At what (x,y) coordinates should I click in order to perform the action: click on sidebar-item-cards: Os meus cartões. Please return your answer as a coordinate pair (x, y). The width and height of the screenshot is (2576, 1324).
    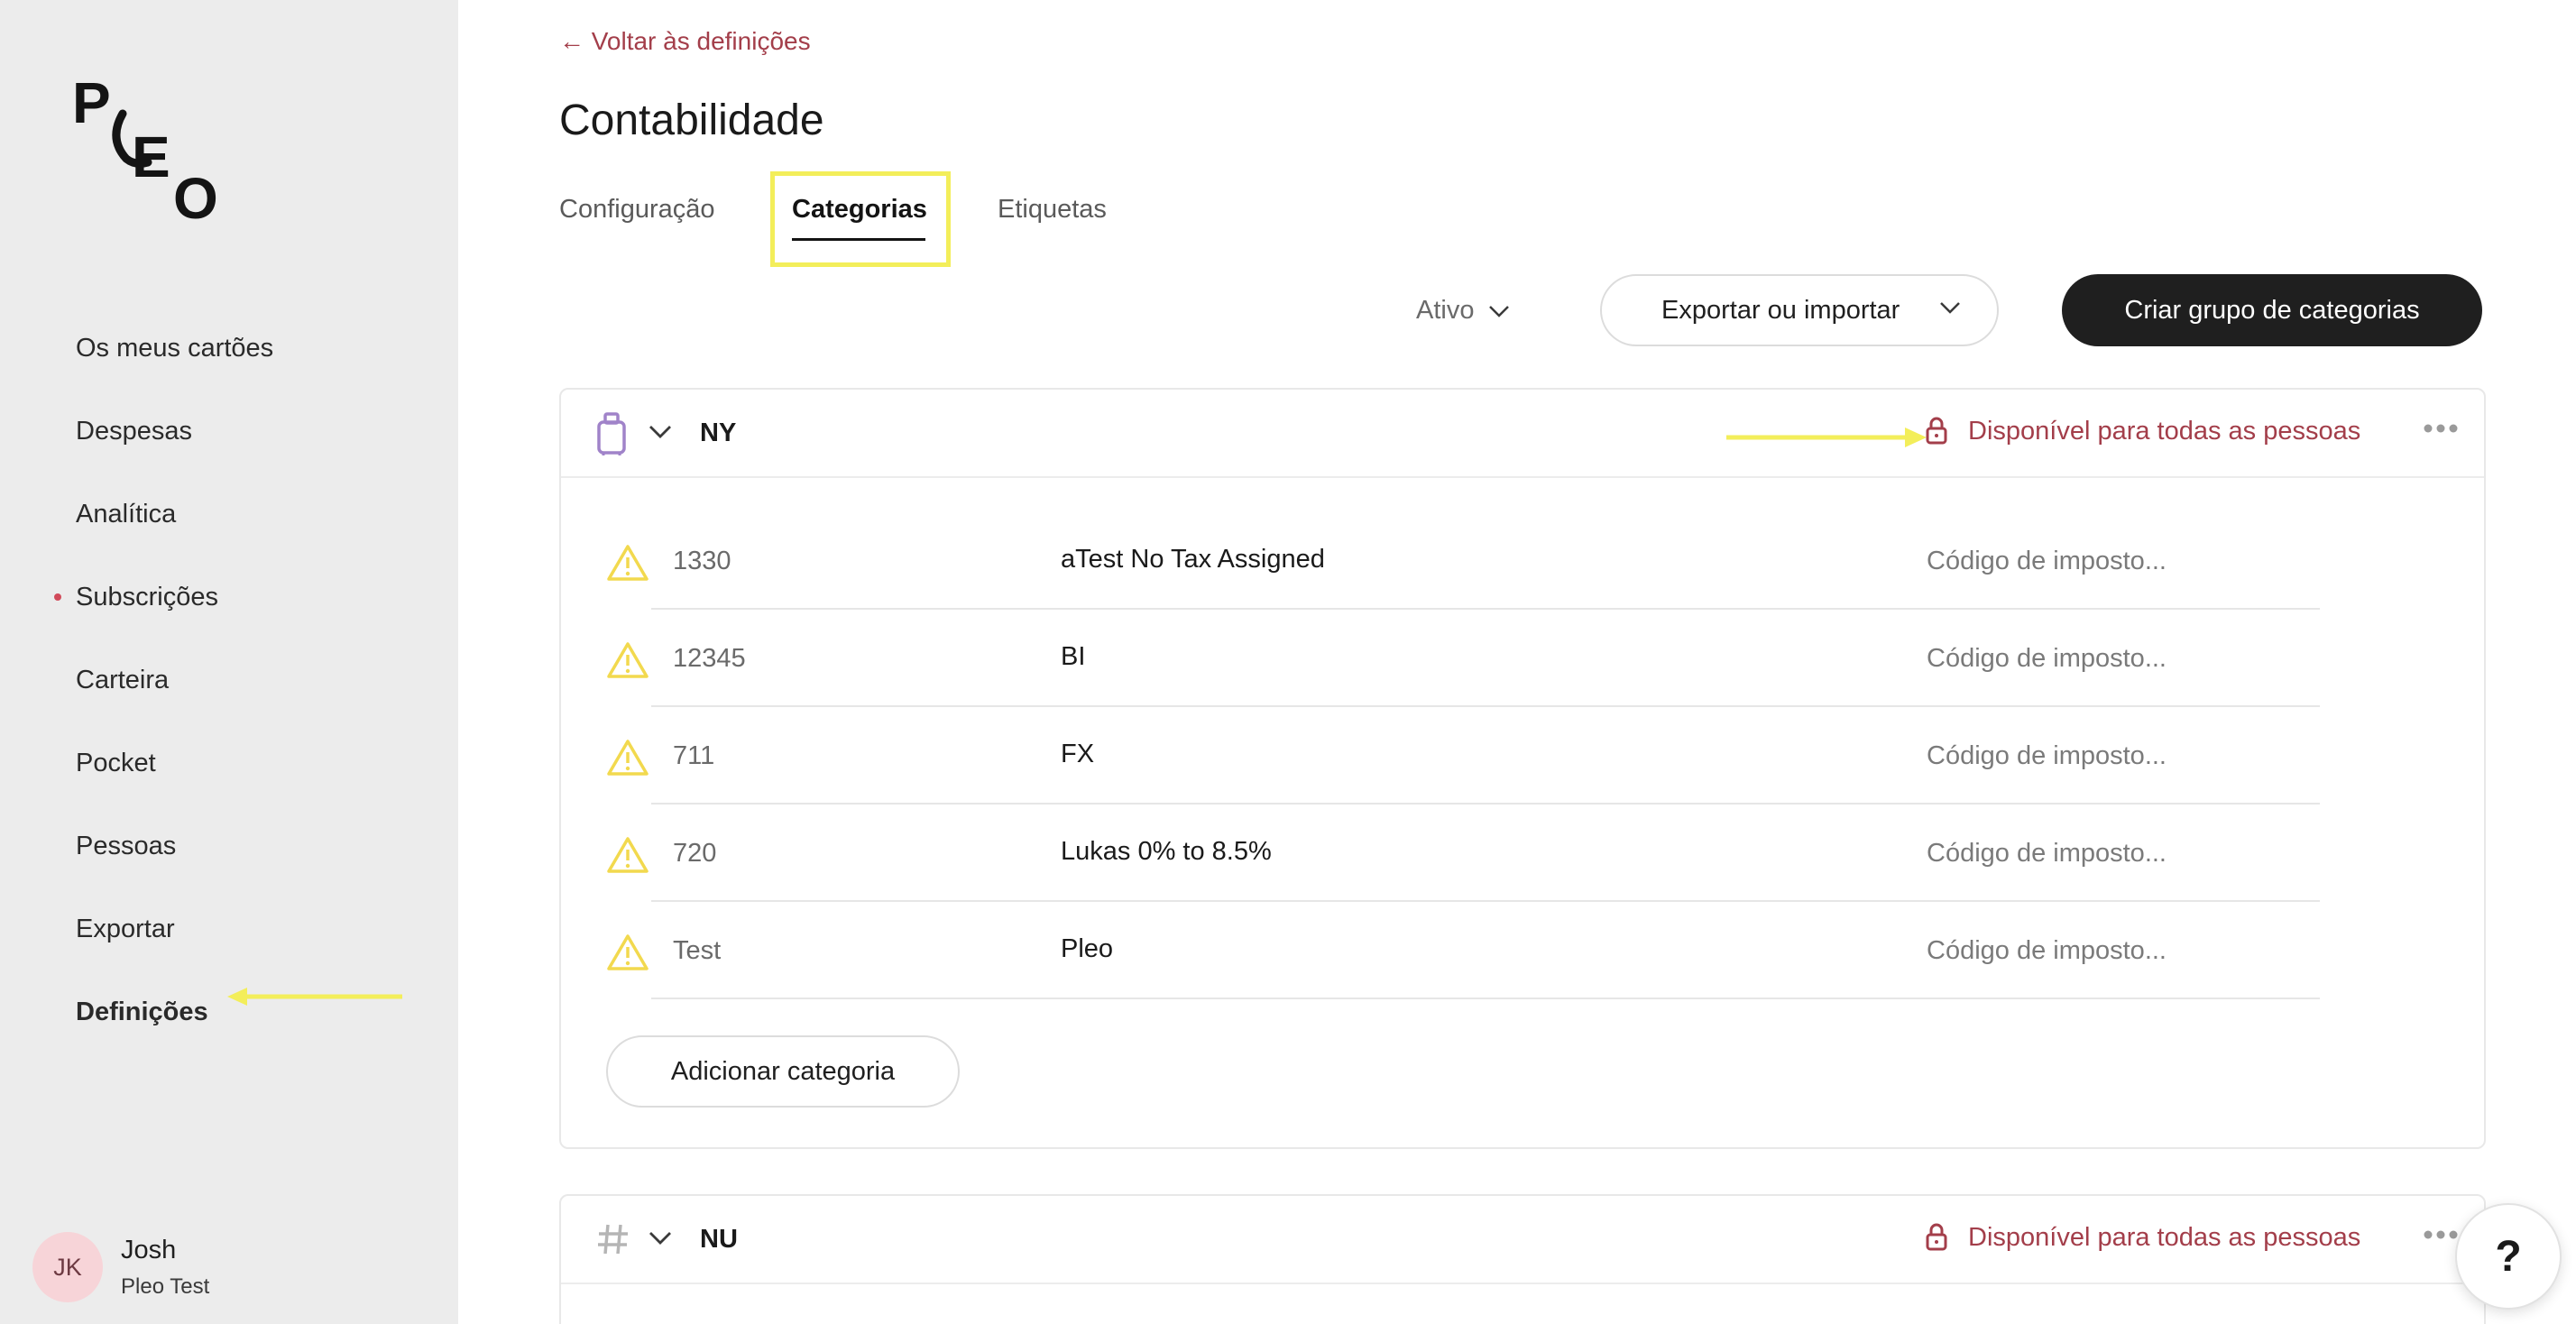
    Looking at the image, I should click on (175, 348).